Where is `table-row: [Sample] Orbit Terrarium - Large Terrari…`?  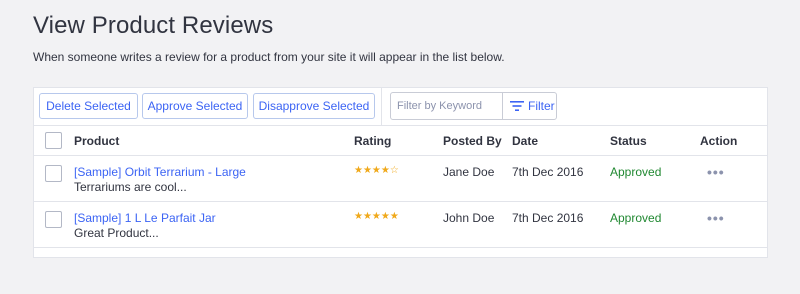 table-row: [Sample] Orbit Terrarium - Large Terrari… is located at coordinates (400, 179).